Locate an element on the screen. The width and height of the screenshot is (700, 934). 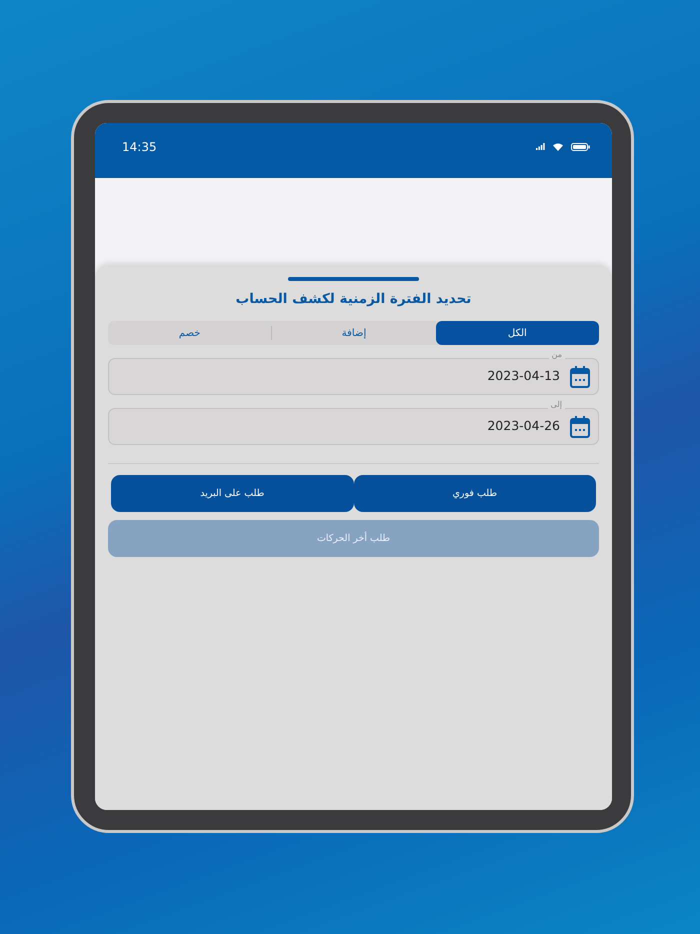
date-value: 2023-04-13 is located at coordinates (523, 376).